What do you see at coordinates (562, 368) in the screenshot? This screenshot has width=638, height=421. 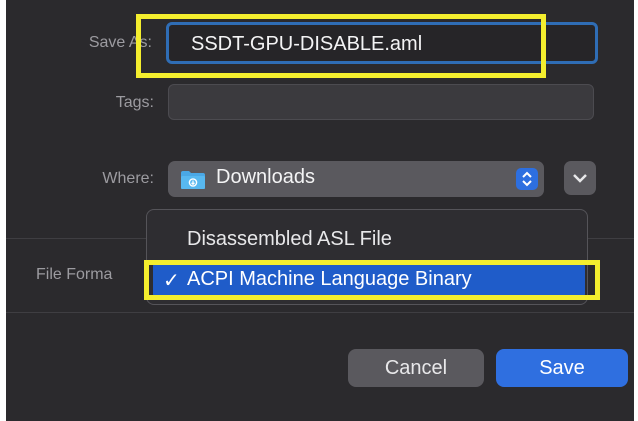 I see `save-button: Save` at bounding box center [562, 368].